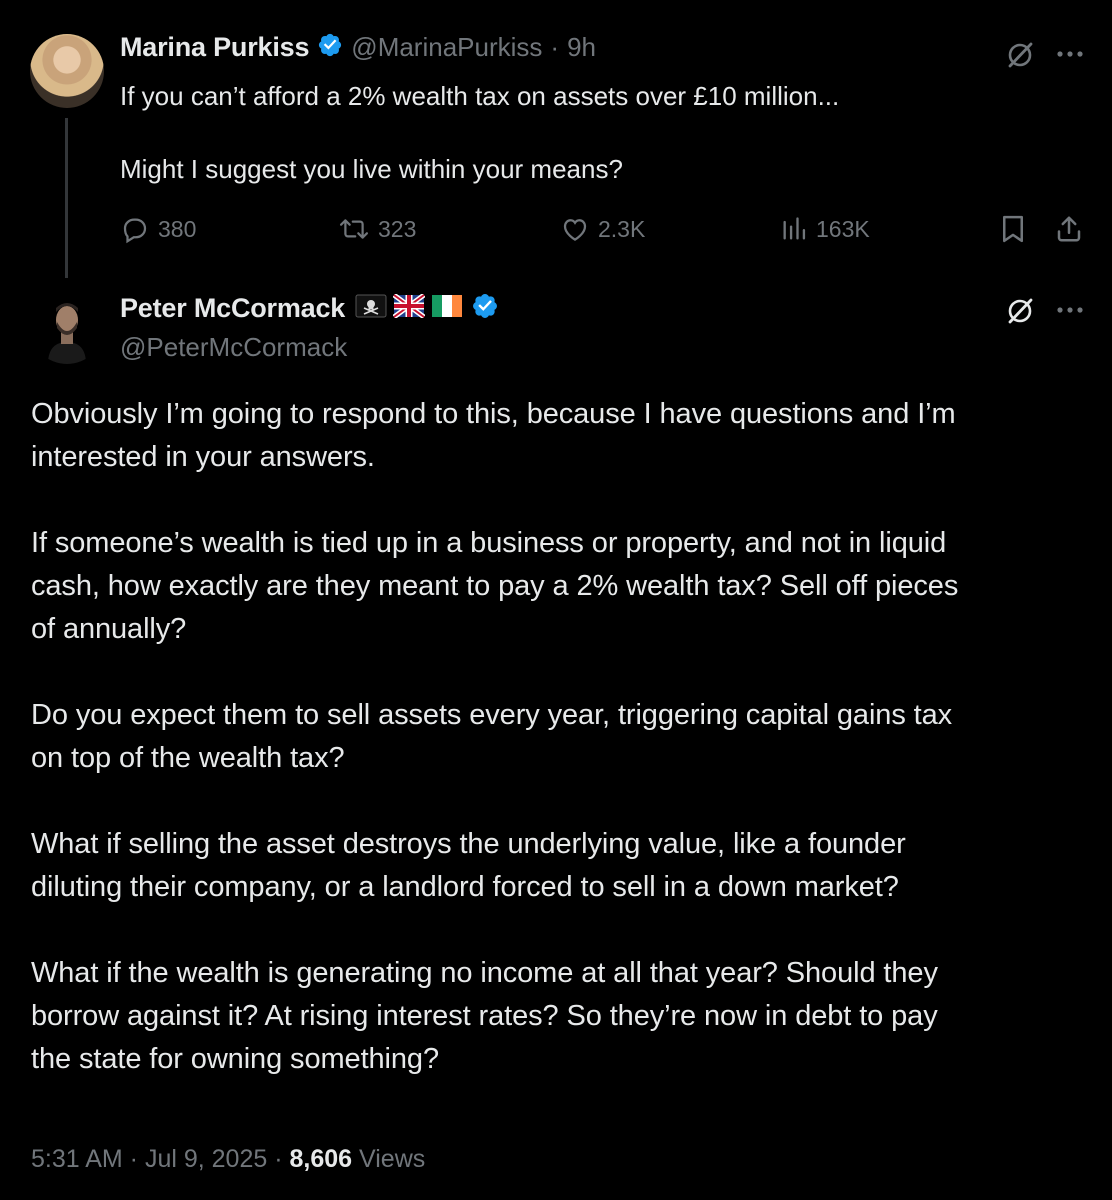 This screenshot has width=1112, height=1200. I want to click on main-tweet-header: Peter McCormack, so click(309, 308).